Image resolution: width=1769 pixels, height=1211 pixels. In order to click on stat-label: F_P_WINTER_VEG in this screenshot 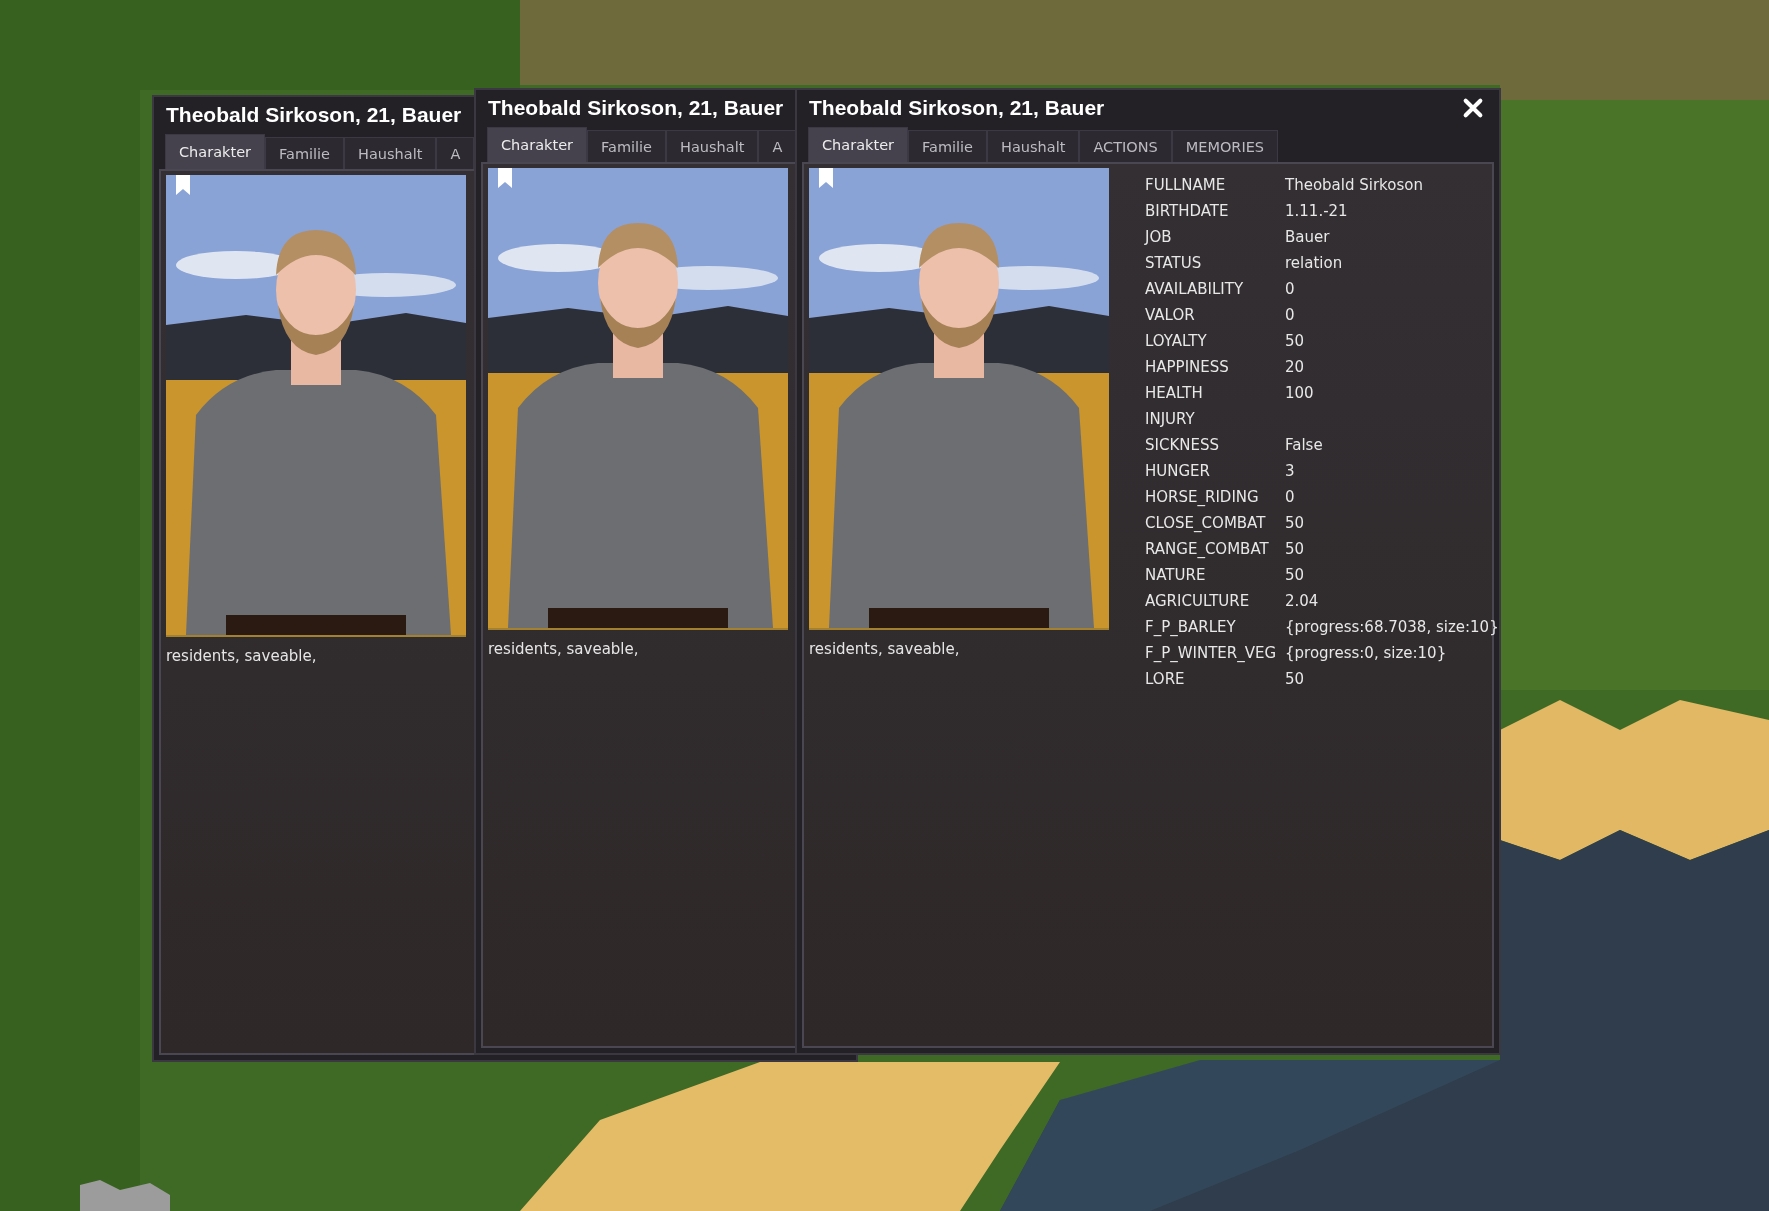, I will do `click(1211, 653)`.